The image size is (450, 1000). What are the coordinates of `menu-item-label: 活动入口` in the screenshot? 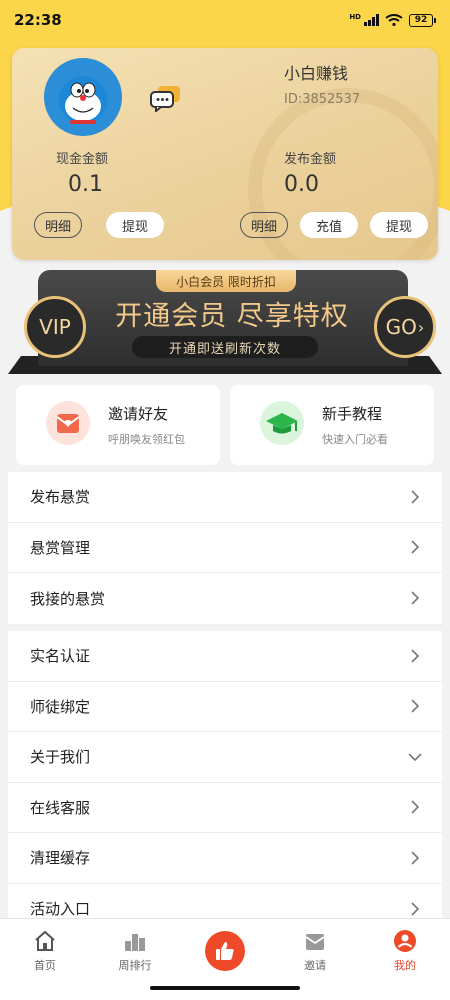 It's located at (60, 909).